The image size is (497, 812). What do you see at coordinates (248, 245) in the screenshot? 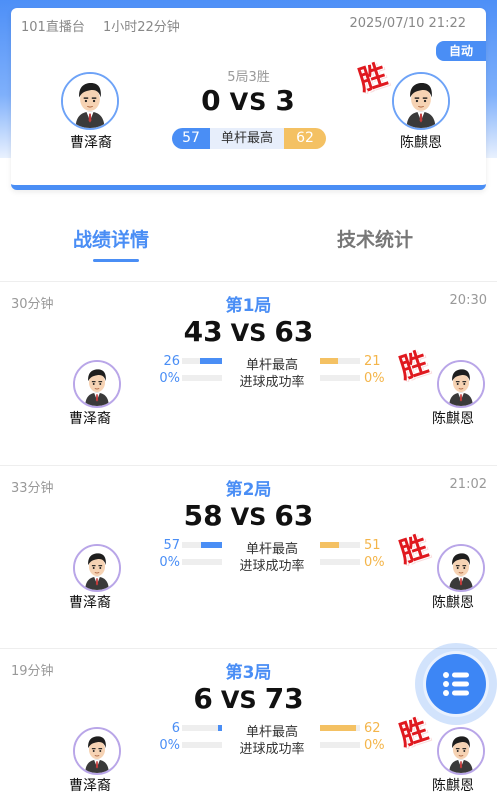
I see `tab-bar: 战绩详情 技术统计` at bounding box center [248, 245].